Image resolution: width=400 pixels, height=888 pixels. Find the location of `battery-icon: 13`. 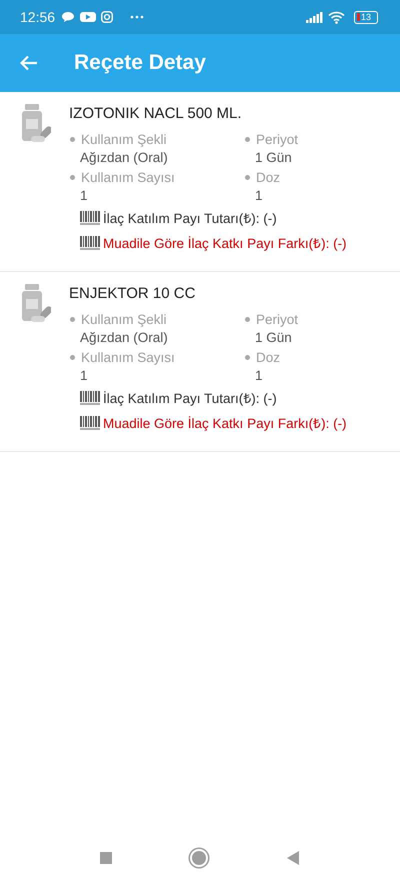

battery-icon: 13 is located at coordinates (366, 17).